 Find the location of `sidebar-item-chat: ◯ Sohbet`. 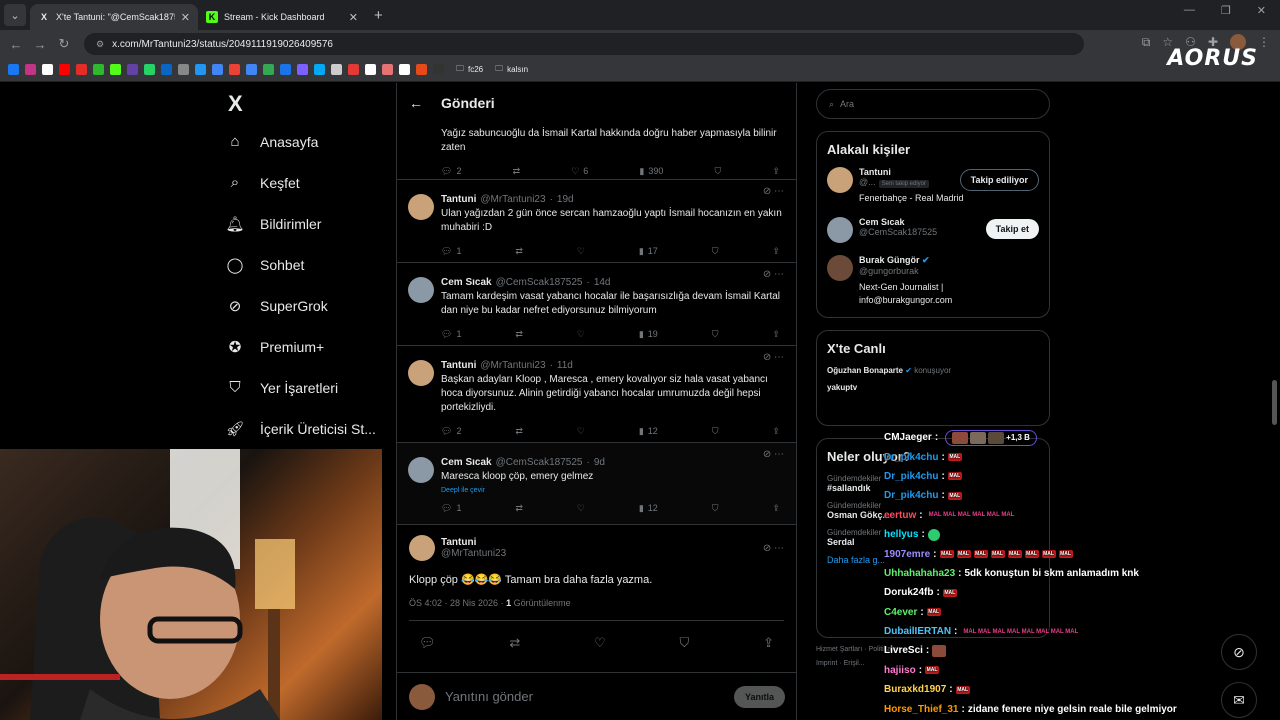

sidebar-item-chat: ◯ Sohbet is located at coordinates (309, 264).